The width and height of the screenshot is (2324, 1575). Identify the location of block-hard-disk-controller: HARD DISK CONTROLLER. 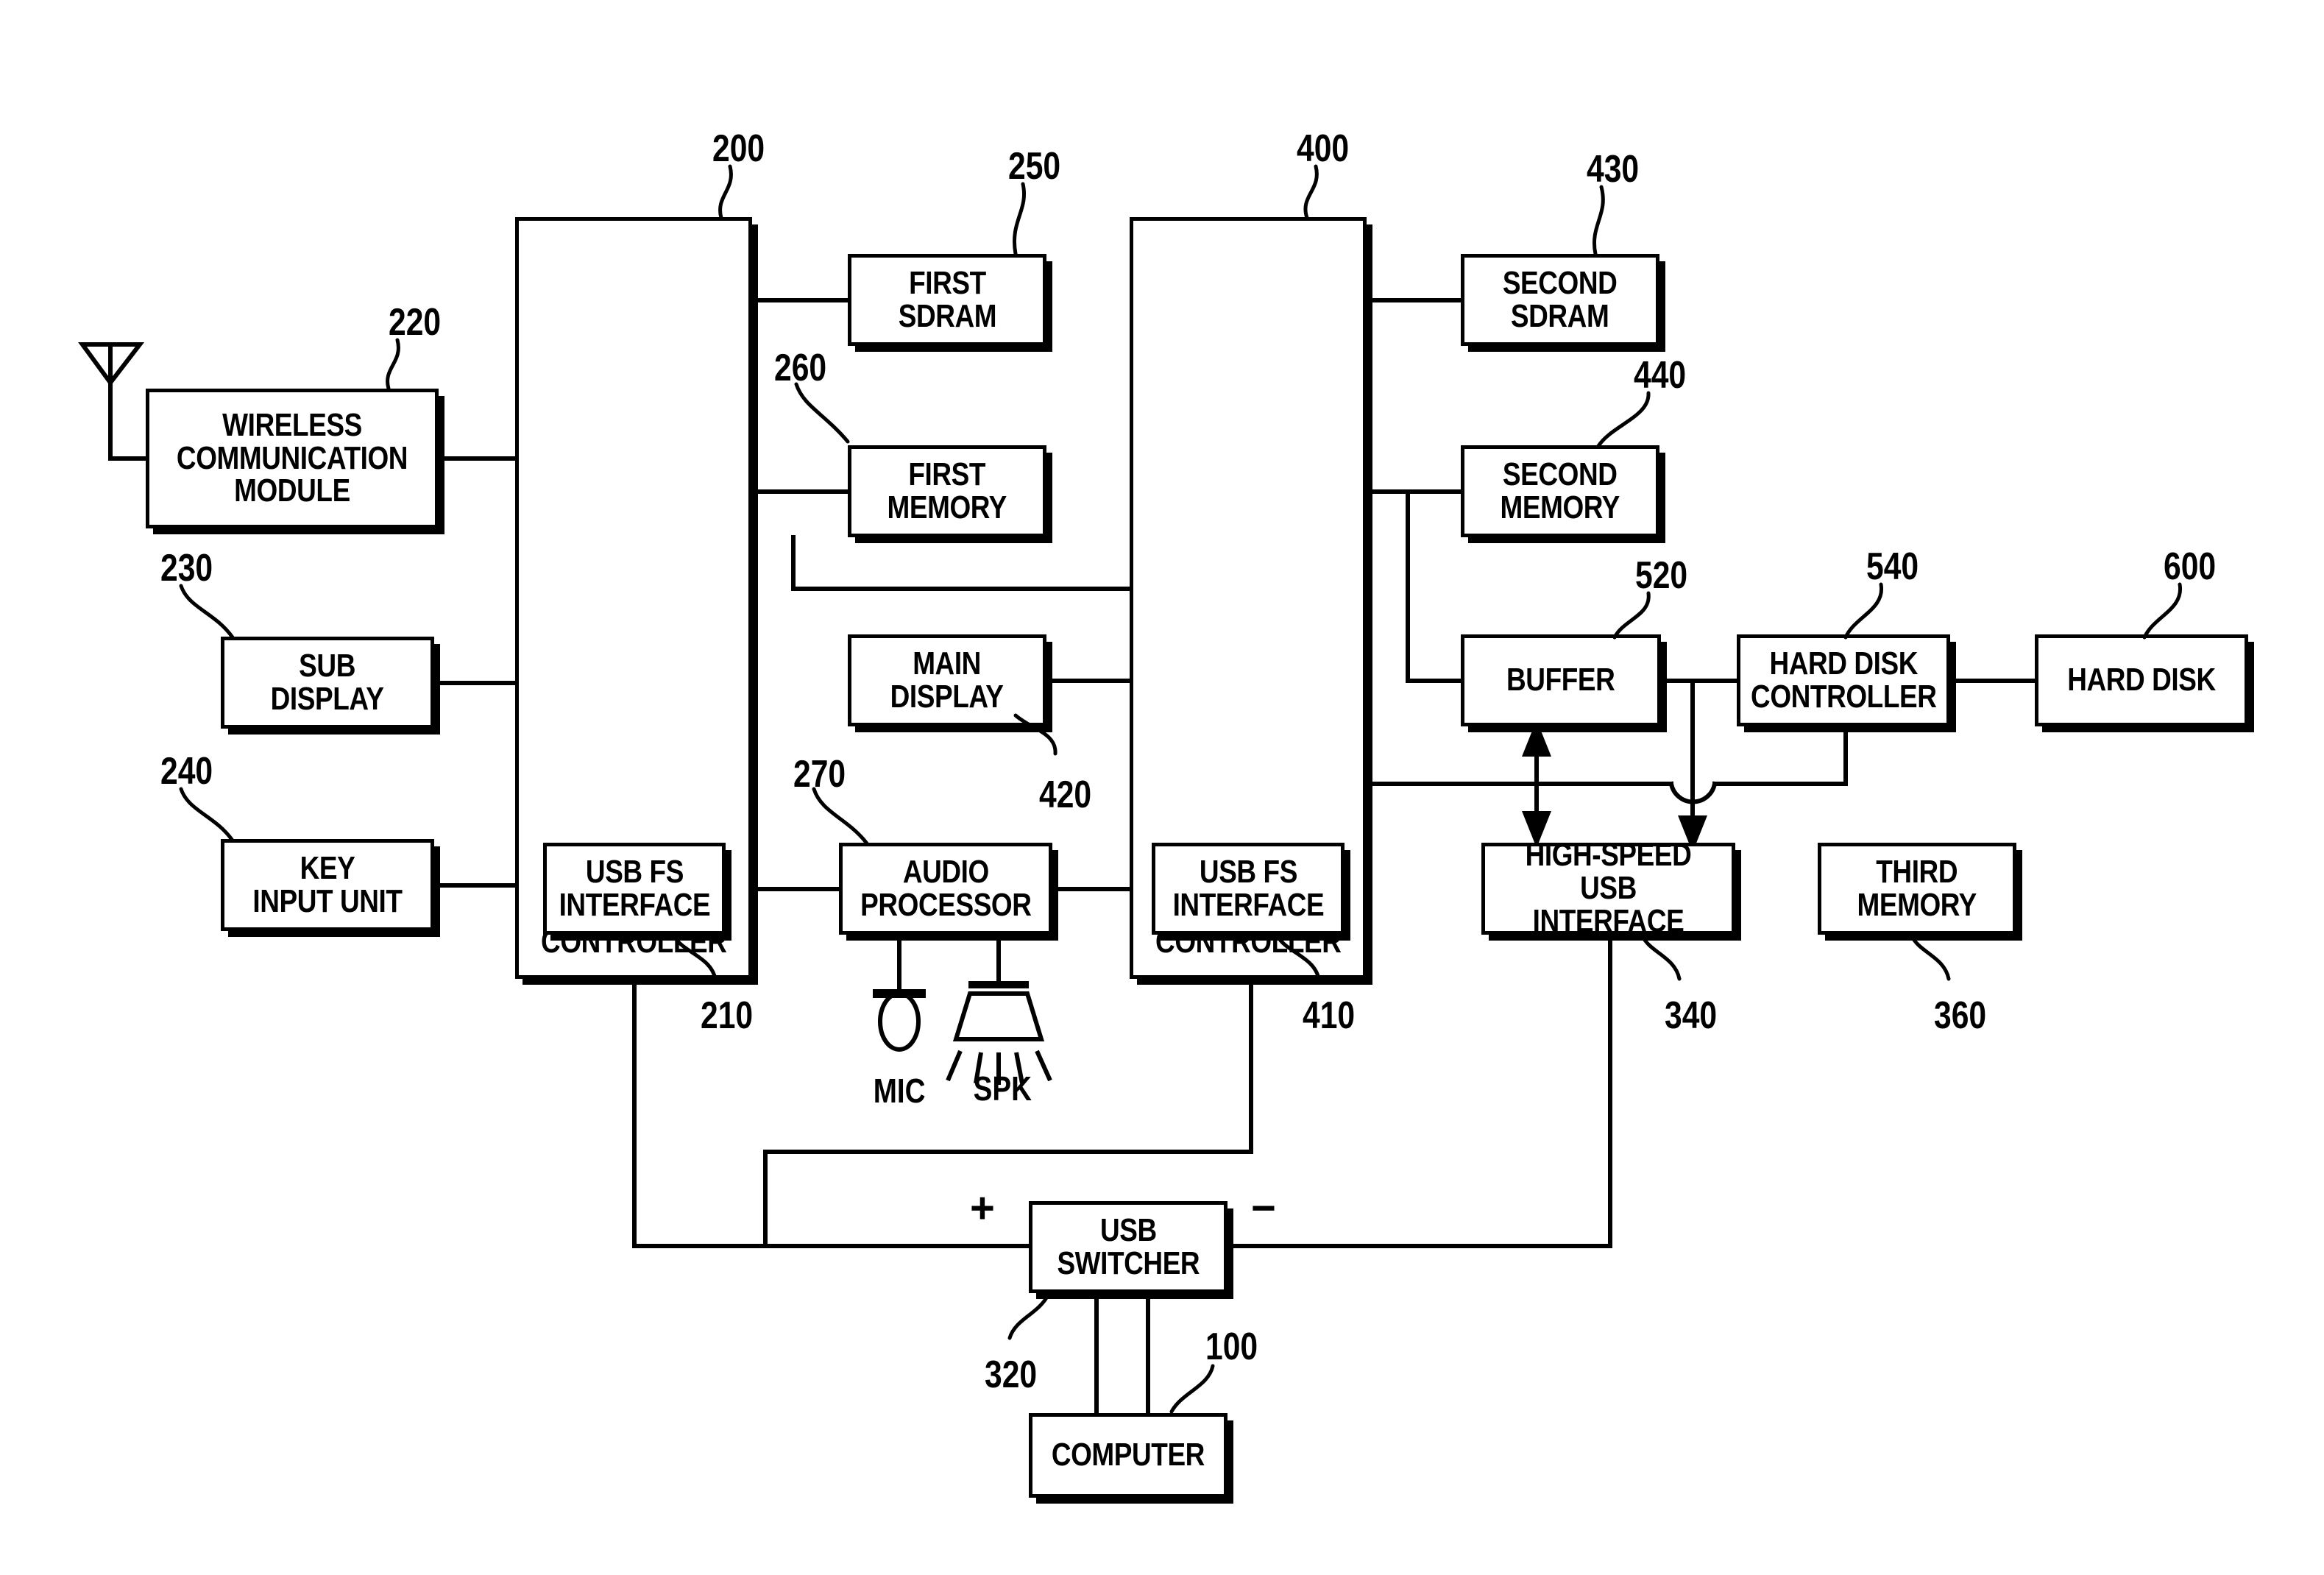
(1843, 680).